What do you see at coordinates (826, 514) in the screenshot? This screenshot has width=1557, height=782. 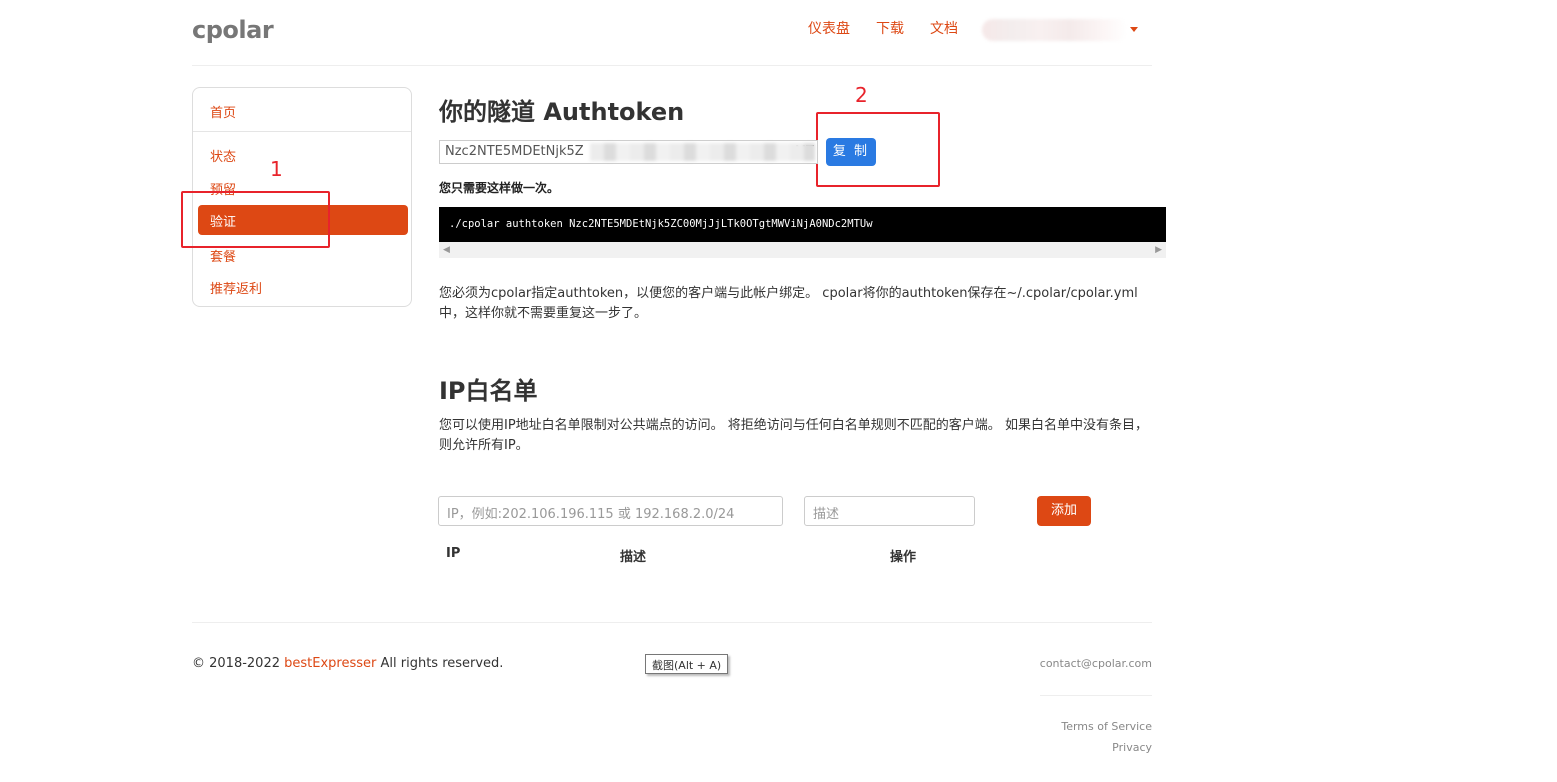 I see `description-placeholder: 描述` at bounding box center [826, 514].